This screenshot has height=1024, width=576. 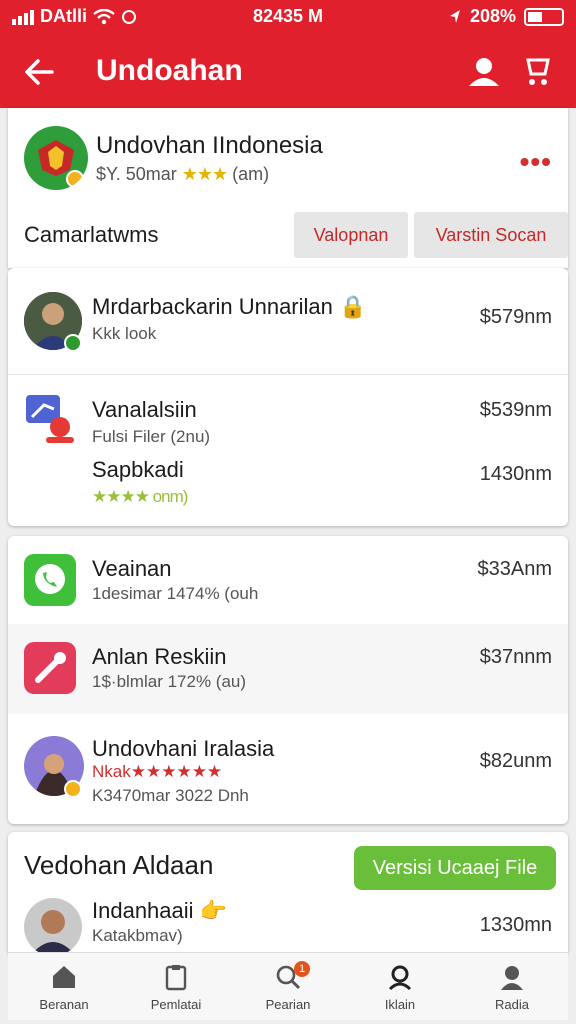 I want to click on nav-beranan: Beranan, so click(x=64, y=986).